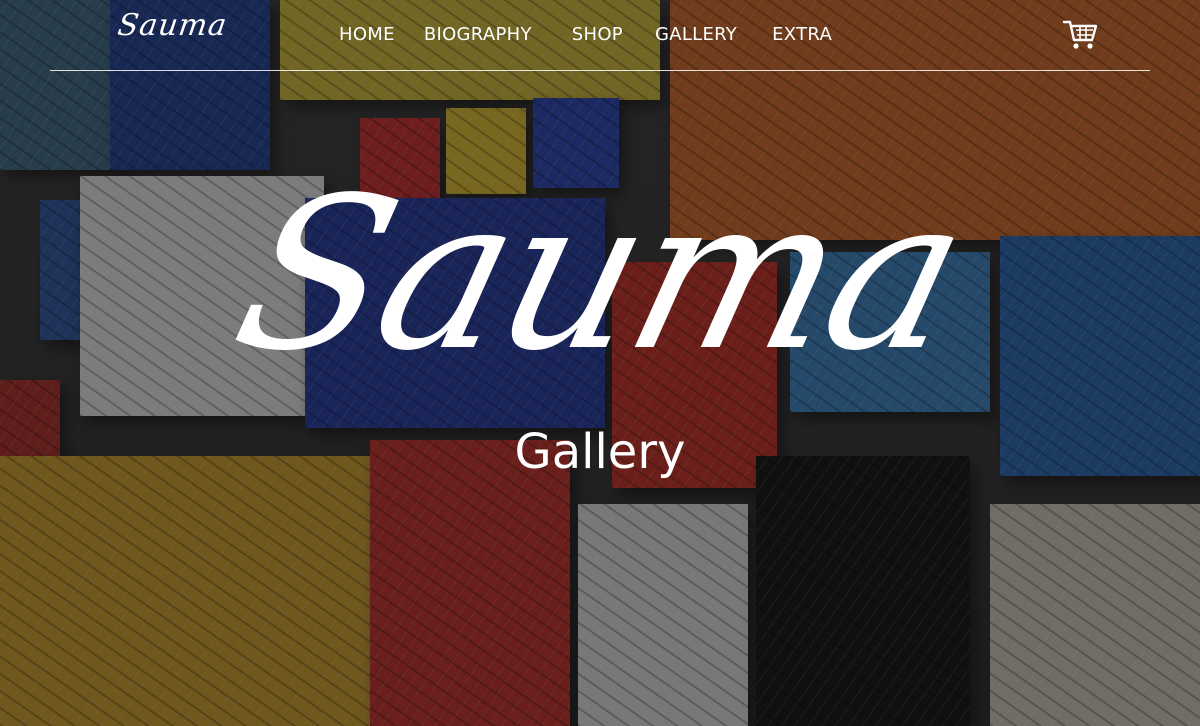 The width and height of the screenshot is (1200, 726). I want to click on nav-home: HOME, so click(367, 34).